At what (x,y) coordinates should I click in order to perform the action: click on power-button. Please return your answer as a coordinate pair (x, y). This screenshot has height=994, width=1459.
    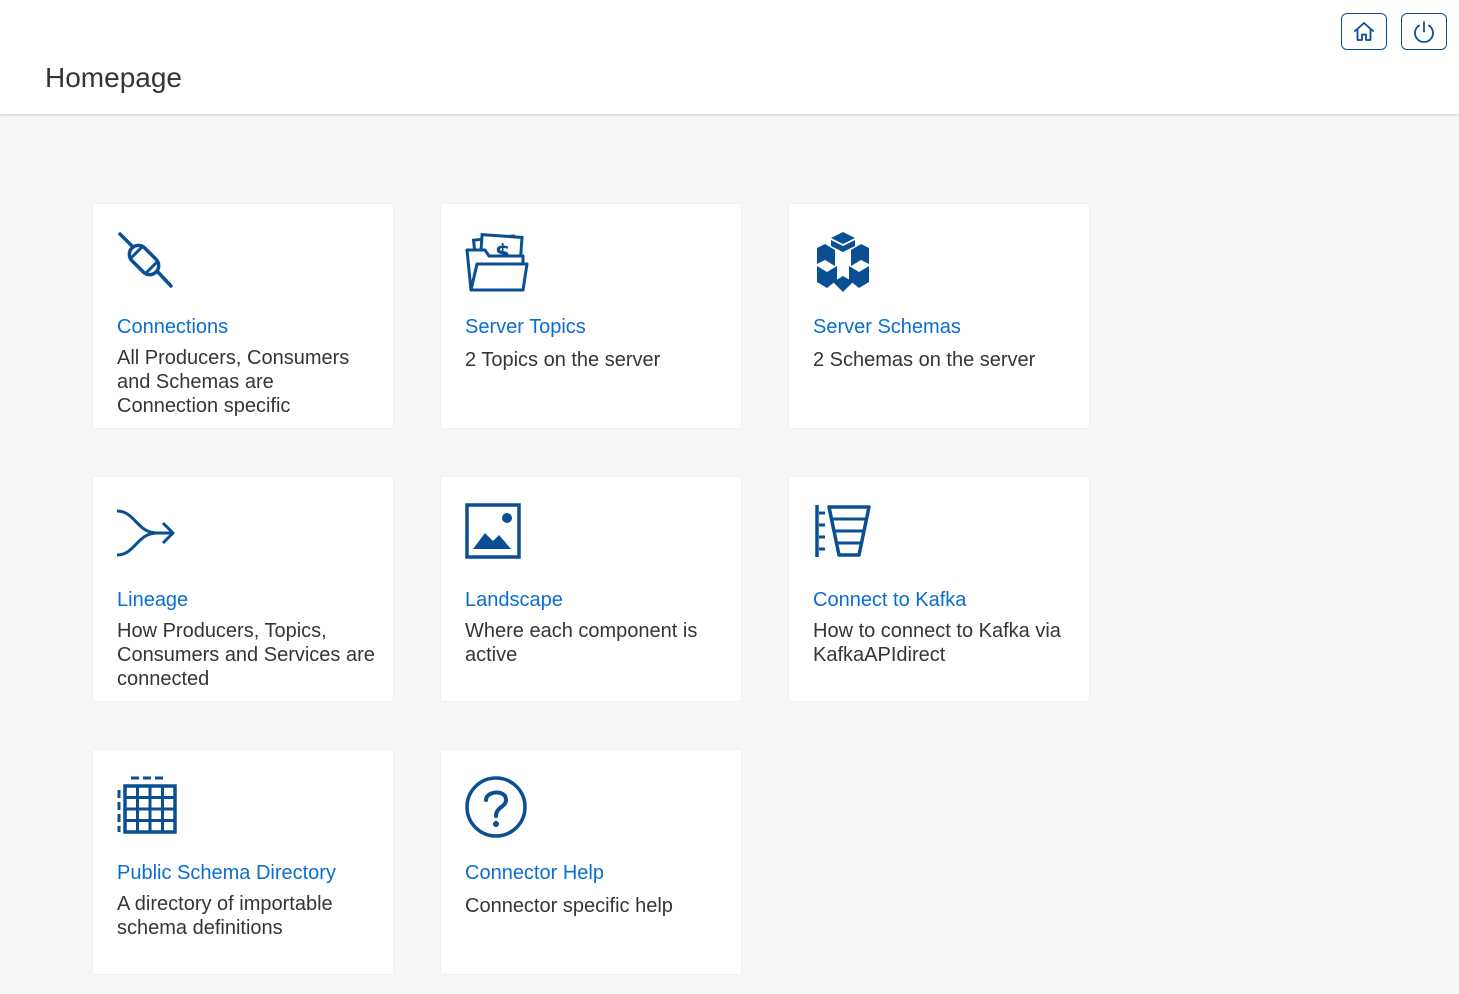
    Looking at the image, I should click on (1424, 31).